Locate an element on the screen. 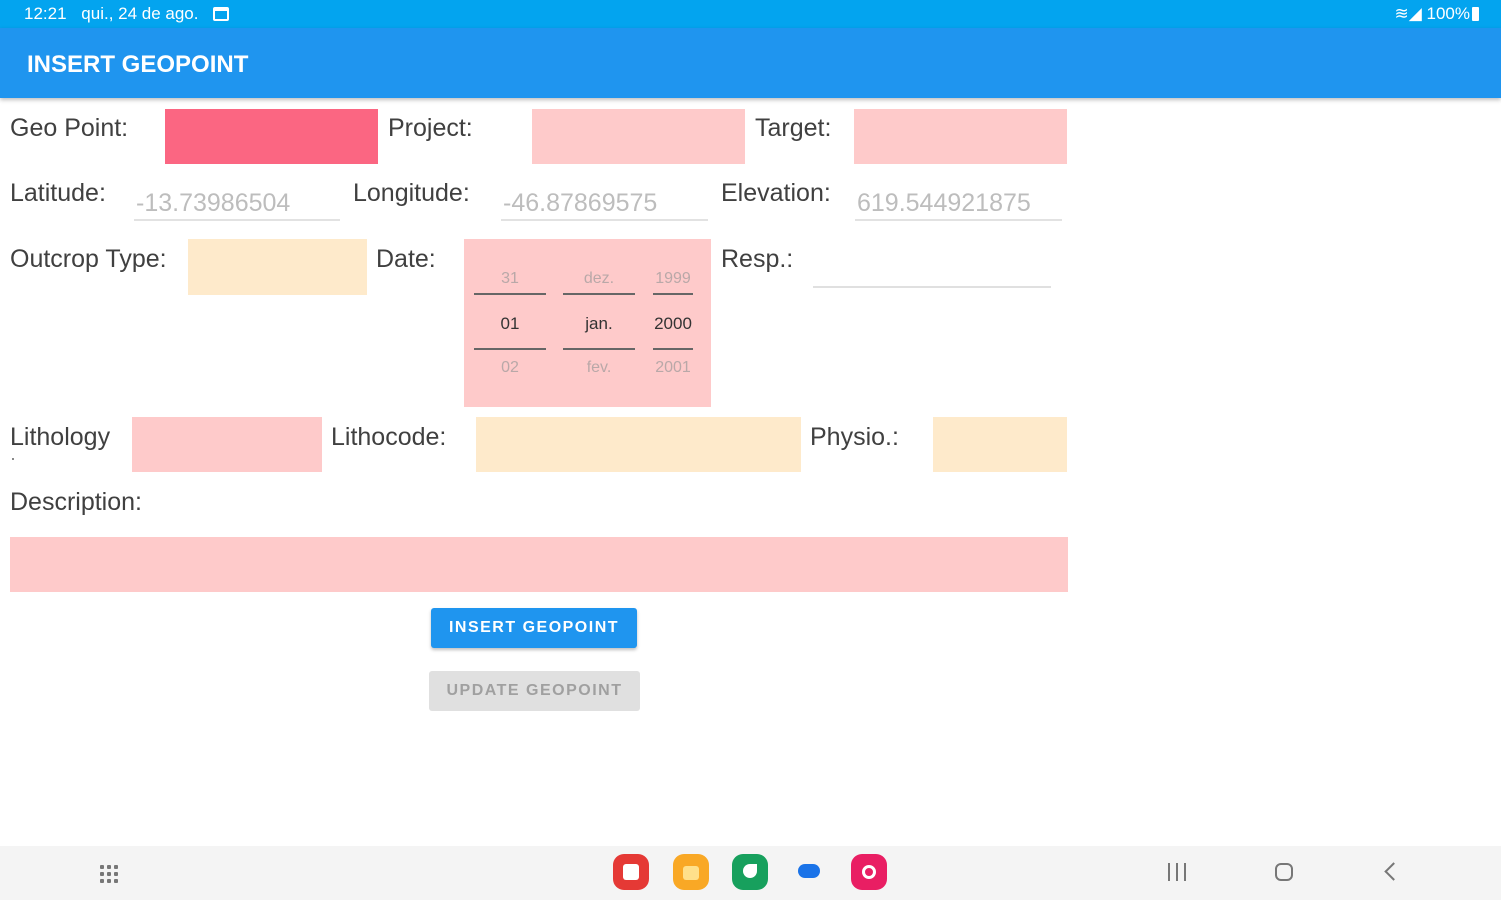  recent-apps-icon is located at coordinates (1177, 872).